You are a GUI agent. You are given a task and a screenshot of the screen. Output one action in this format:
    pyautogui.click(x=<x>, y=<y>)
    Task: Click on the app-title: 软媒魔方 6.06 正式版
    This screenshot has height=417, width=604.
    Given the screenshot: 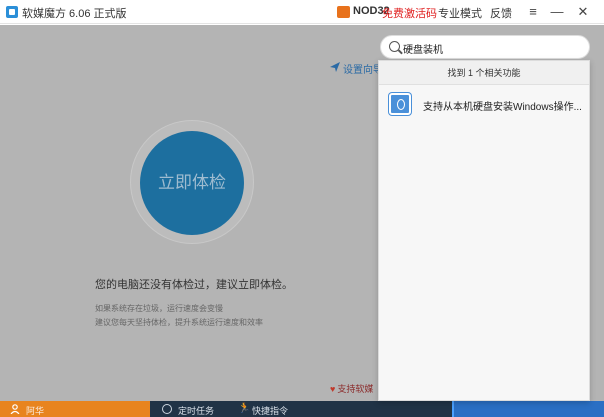 What is the action you would take?
    pyautogui.click(x=74, y=14)
    